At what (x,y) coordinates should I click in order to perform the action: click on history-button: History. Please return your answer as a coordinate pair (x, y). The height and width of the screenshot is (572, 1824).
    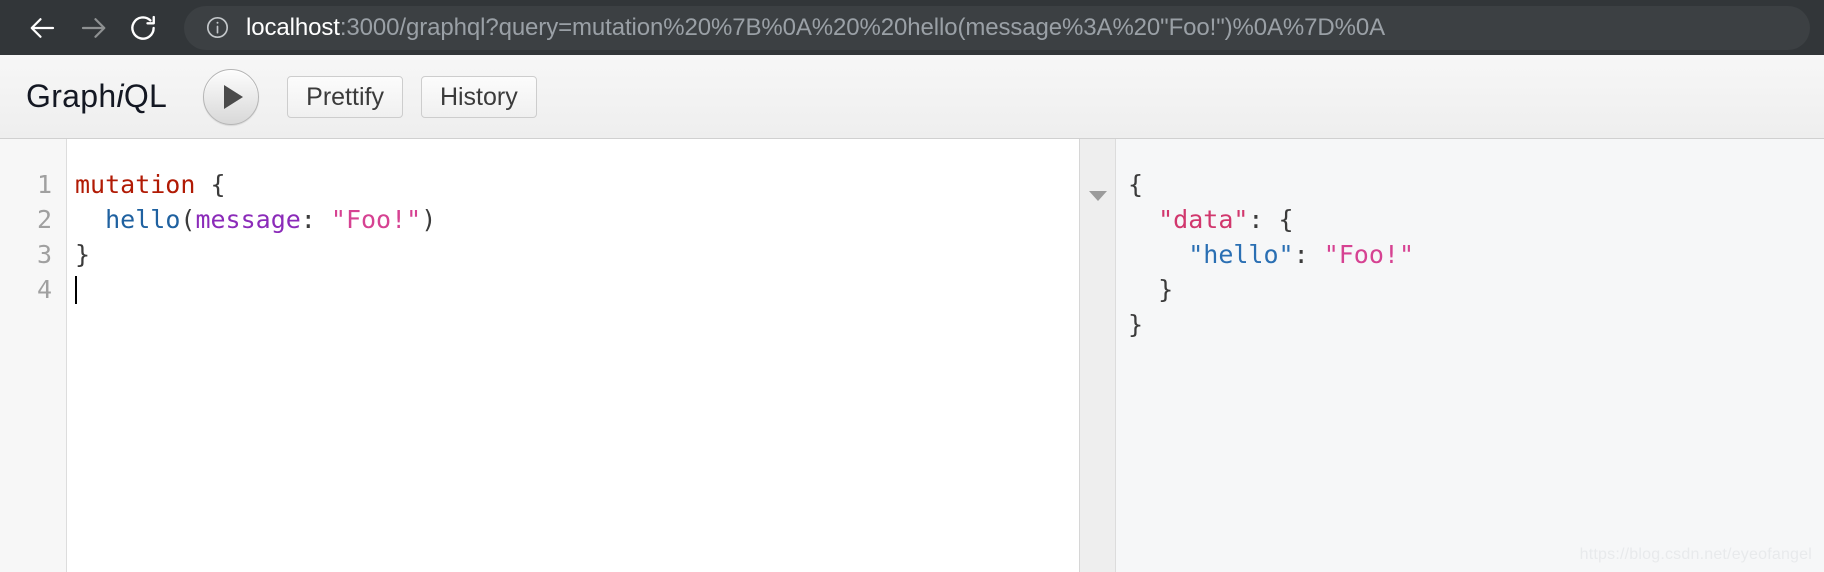
    Looking at the image, I should click on (478, 96).